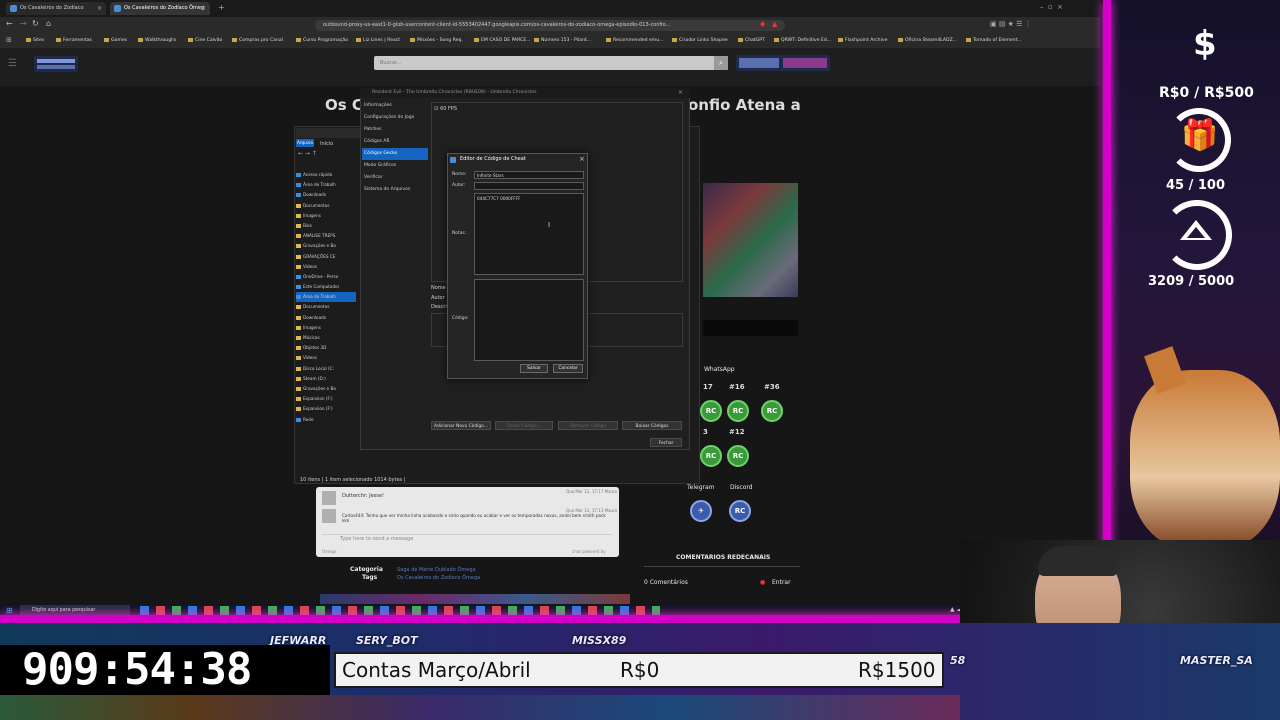 The image size is (1280, 720). Describe the element at coordinates (326, 379) in the screenshot. I see `tree-item: Steam (D:)` at that location.